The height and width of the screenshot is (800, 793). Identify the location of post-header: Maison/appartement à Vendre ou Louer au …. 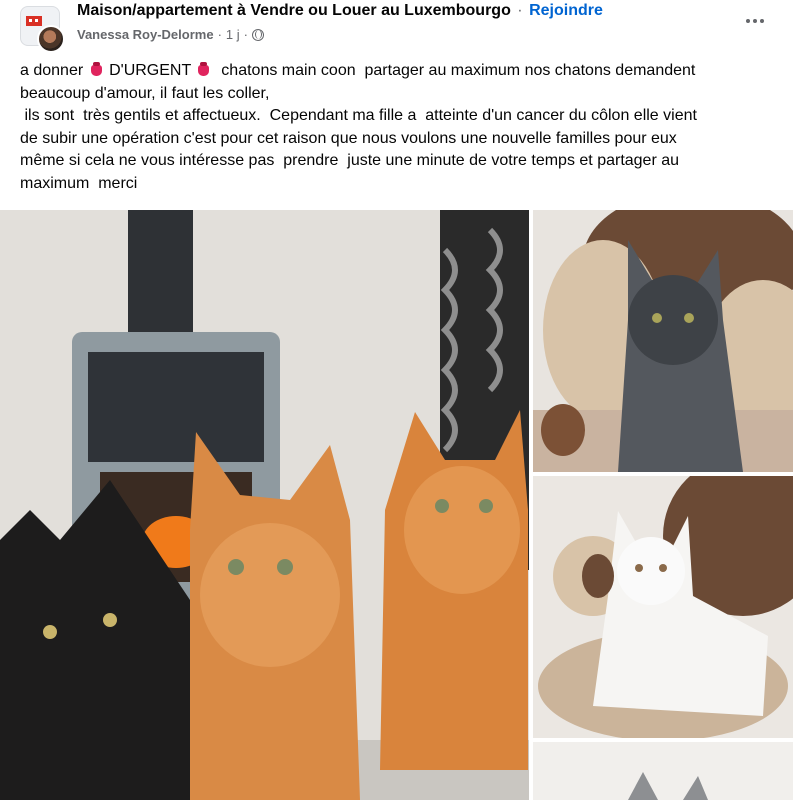
(396, 26).